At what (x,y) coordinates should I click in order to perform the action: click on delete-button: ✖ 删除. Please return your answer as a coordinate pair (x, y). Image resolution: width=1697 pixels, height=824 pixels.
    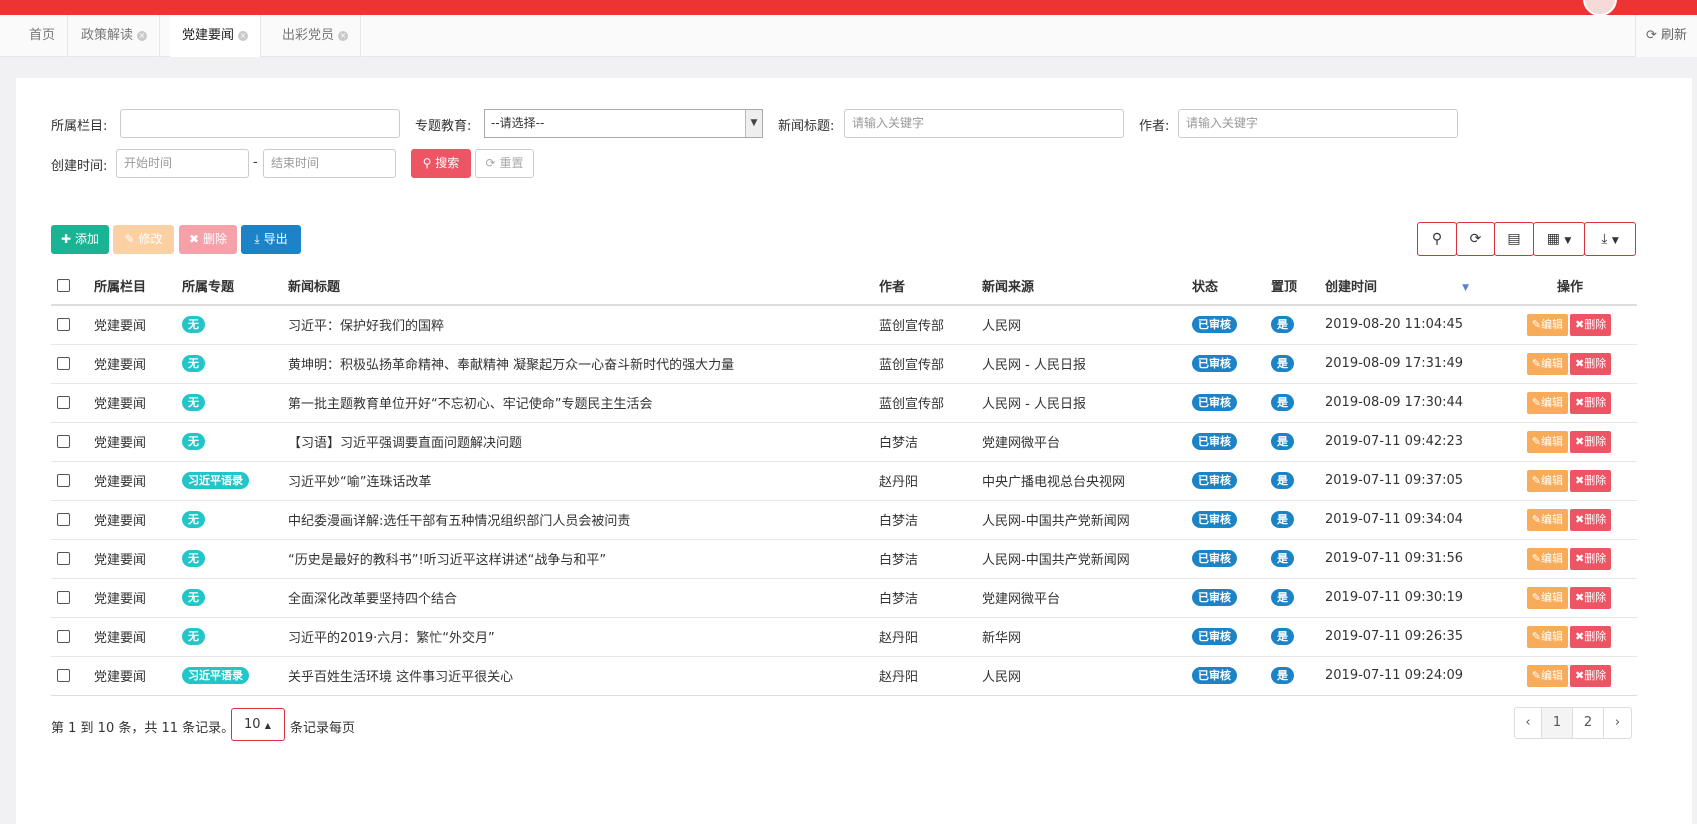
    Looking at the image, I should click on (208, 239).